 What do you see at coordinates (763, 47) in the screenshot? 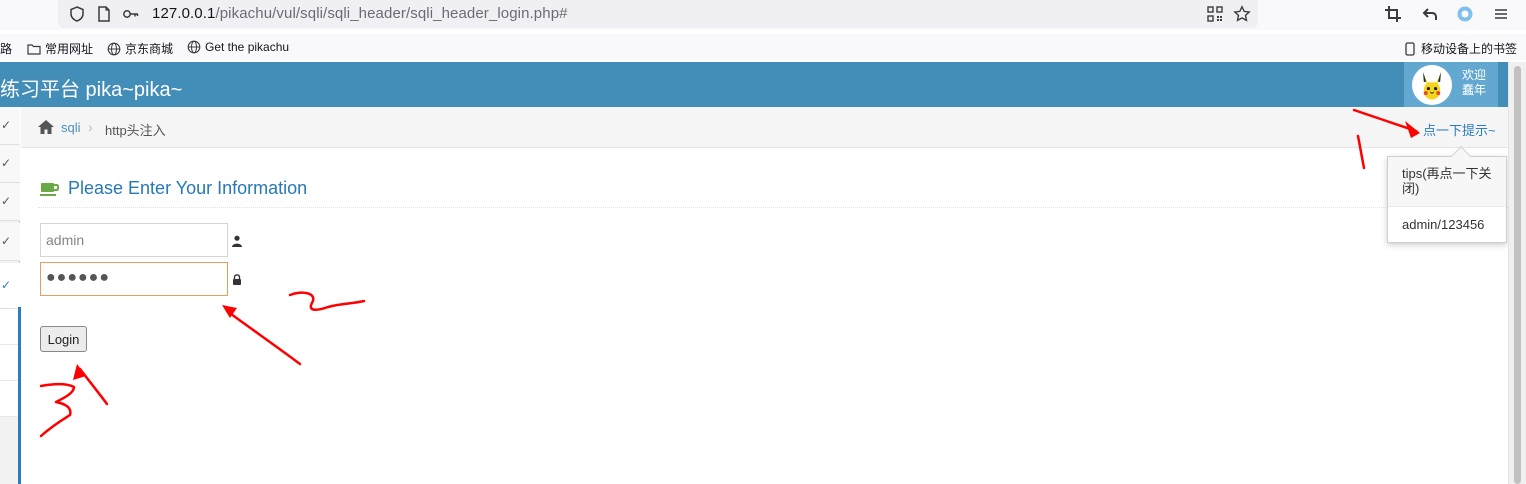
I see `bookmarks-bar: 路 常用网址 京东商城 Get the pikachu 移动设备上的书签` at bounding box center [763, 47].